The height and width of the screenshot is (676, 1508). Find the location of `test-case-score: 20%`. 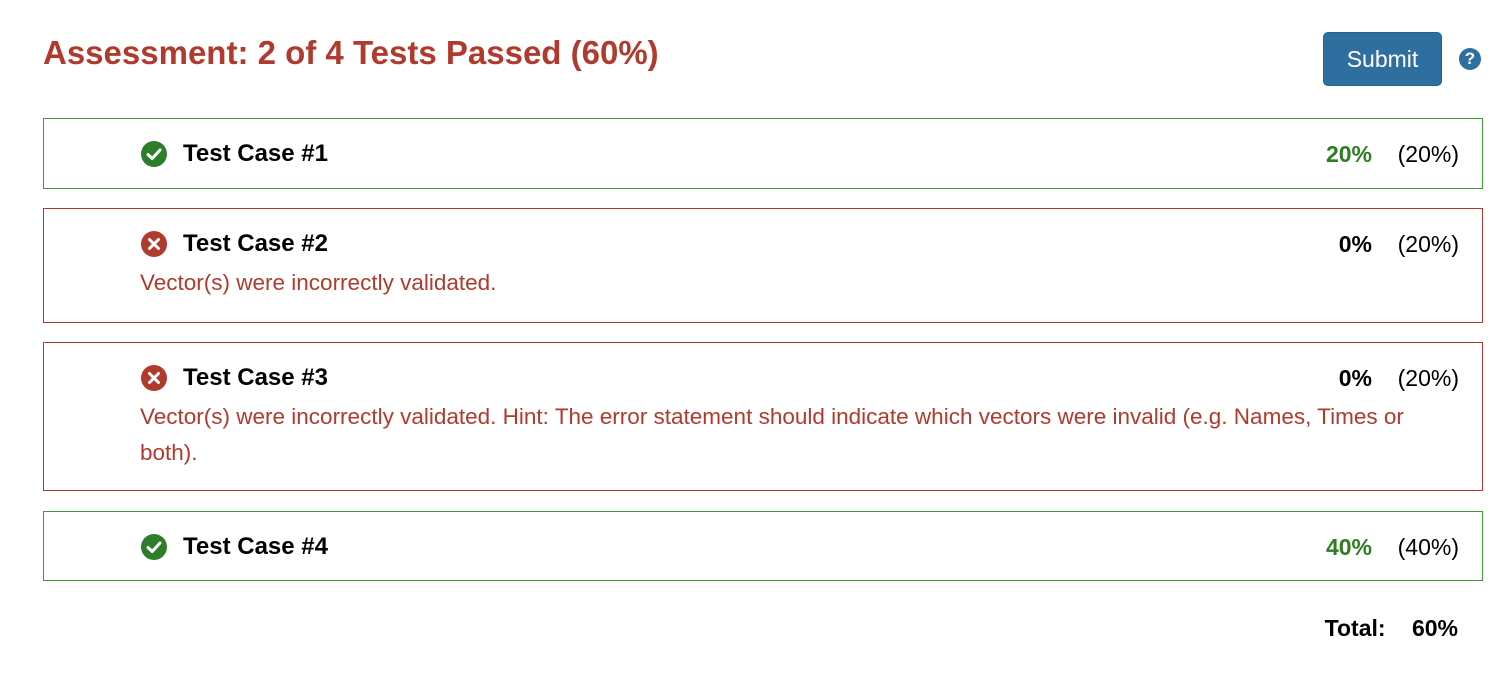

test-case-score: 20% is located at coordinates (1348, 154).